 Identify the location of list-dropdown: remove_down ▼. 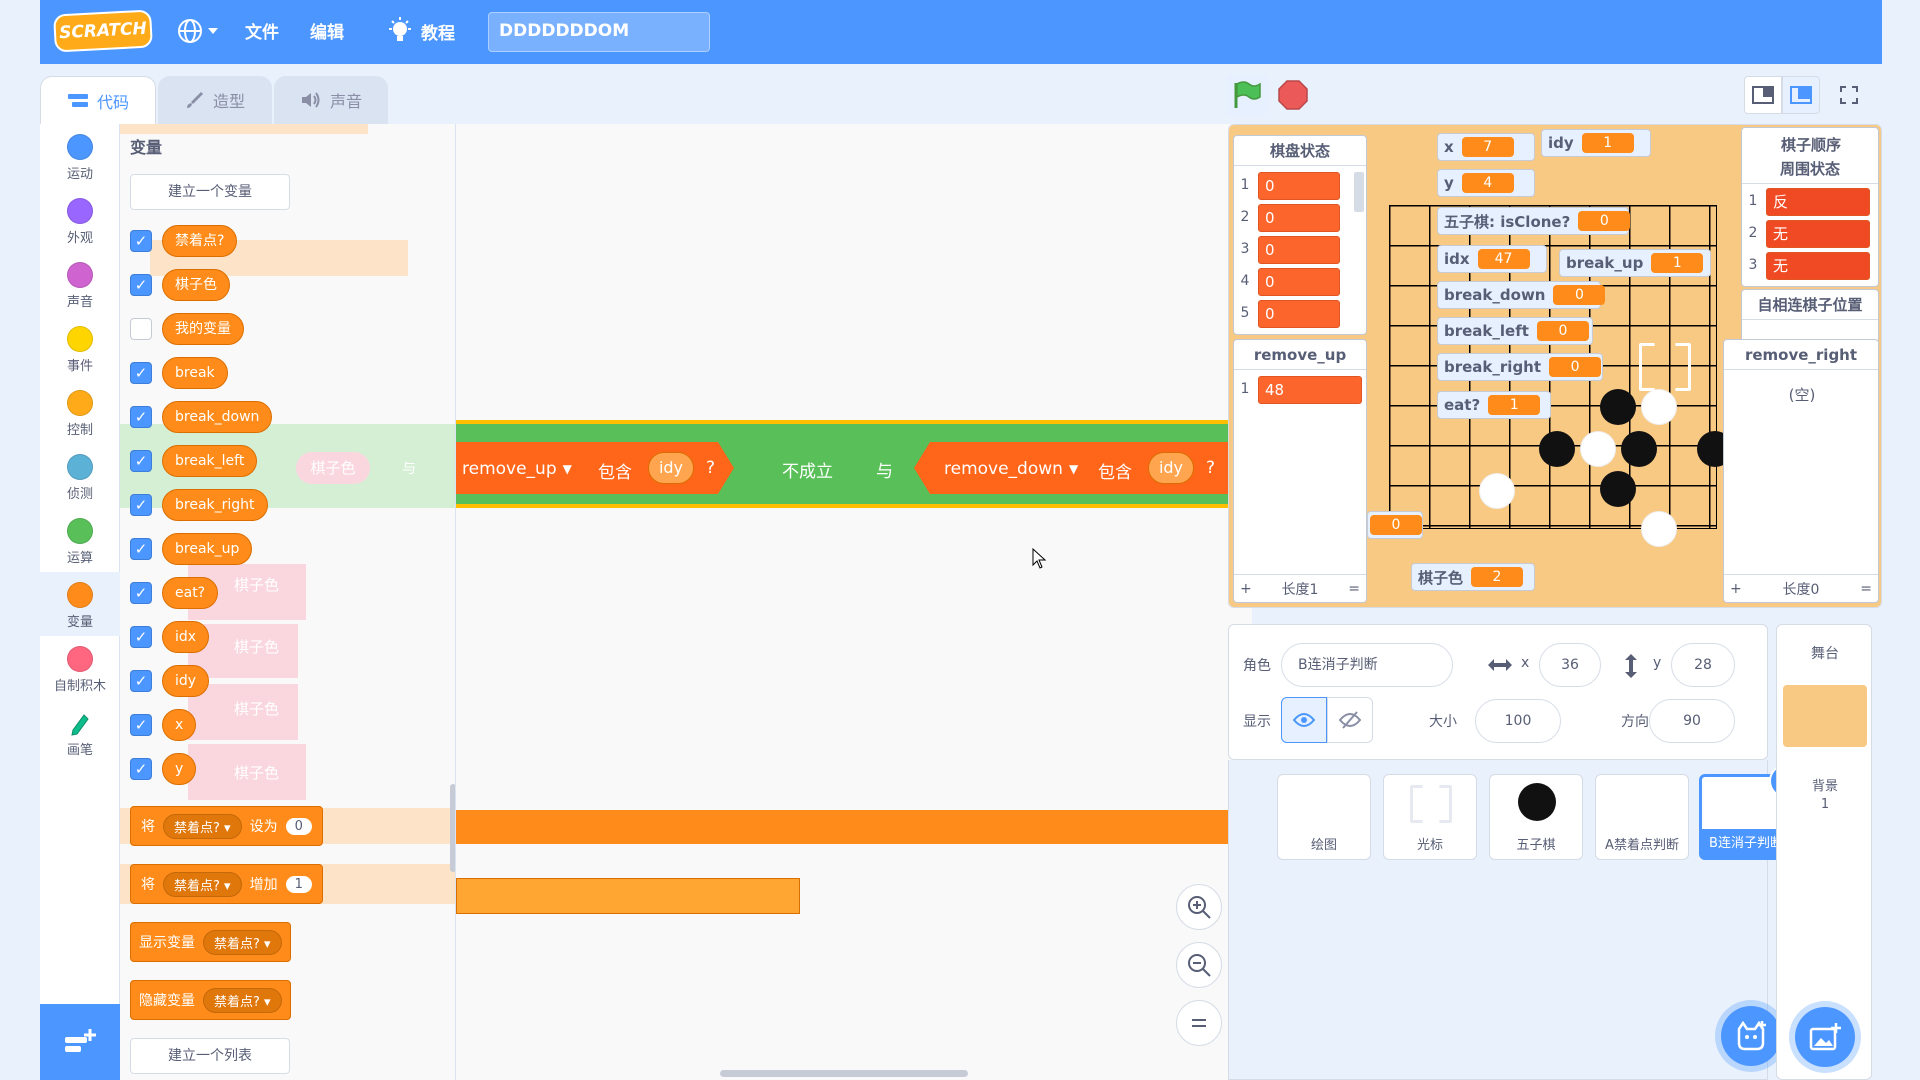
(1011, 469).